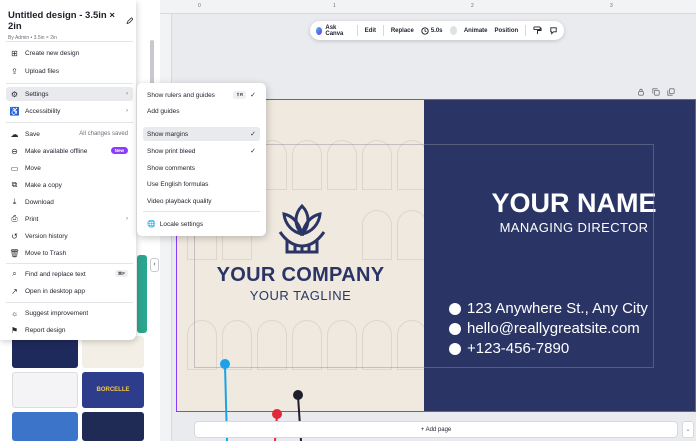 The image size is (696, 441). Describe the element at coordinates (171, 151) in the screenshot. I see `settings-item-label: Show print bleed` at that location.